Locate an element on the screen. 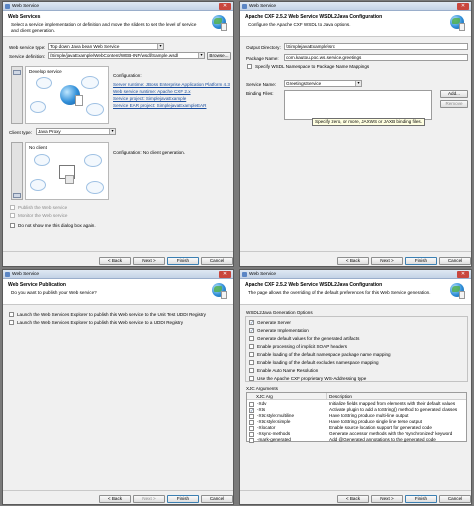  service-level-slider is located at coordinates (17, 95).